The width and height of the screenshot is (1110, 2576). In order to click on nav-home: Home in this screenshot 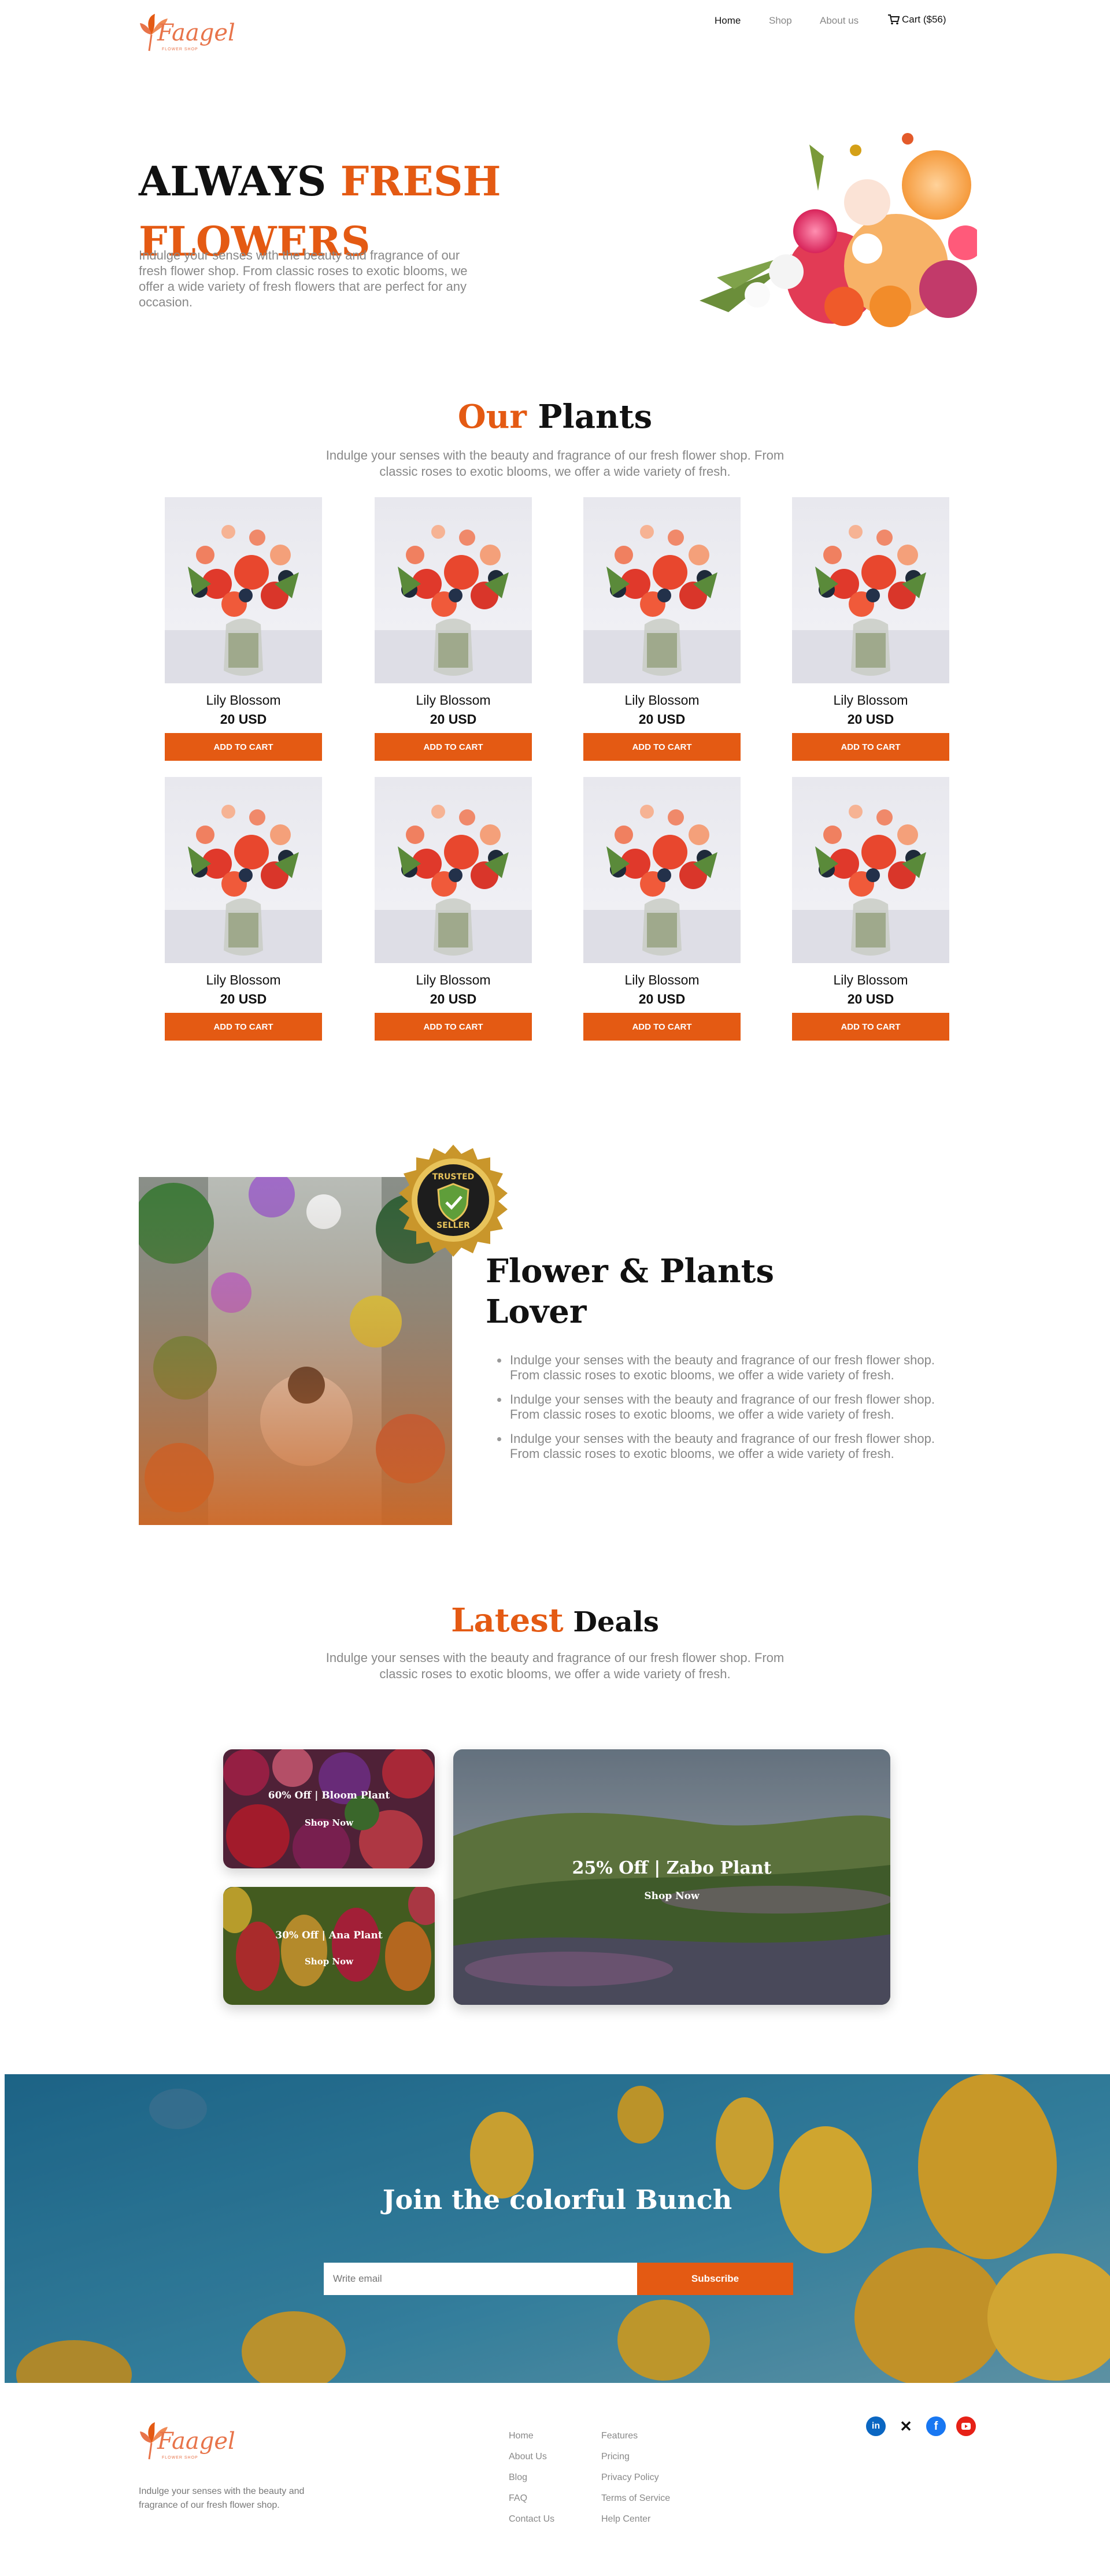, I will do `click(728, 21)`.